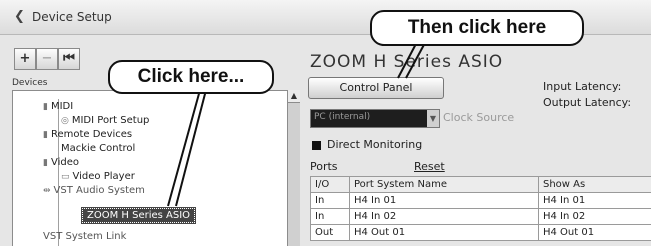 The width and height of the screenshot is (651, 246). I want to click on then-click-here-callout: Then click here, so click(477, 28).